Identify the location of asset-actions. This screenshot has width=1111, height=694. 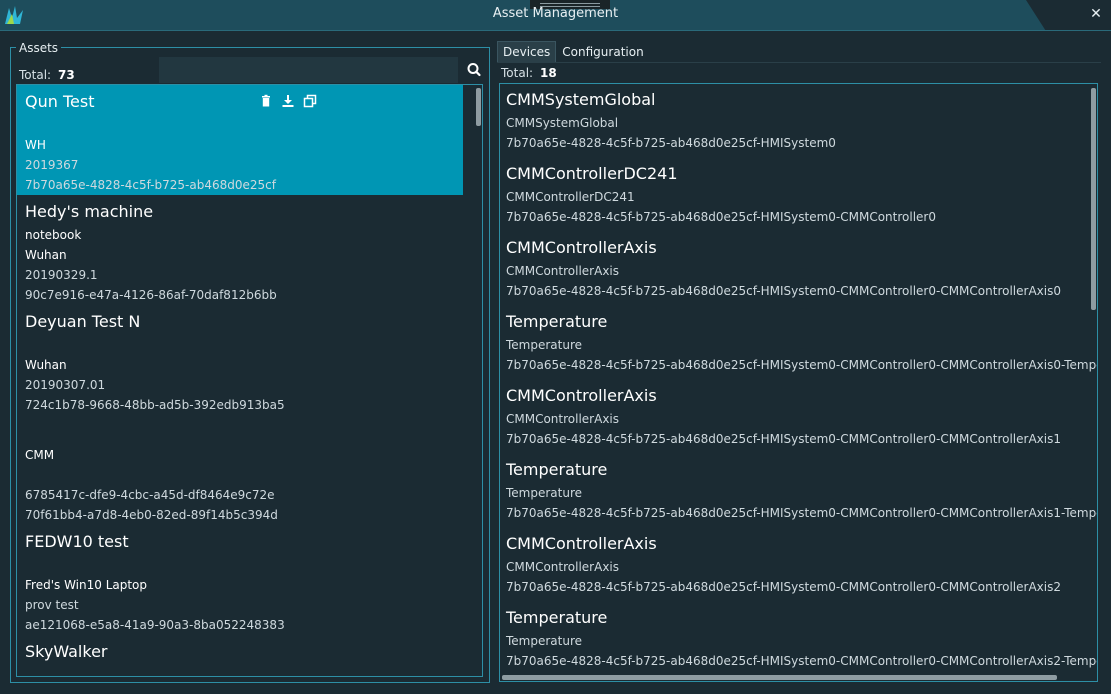
(288, 100).